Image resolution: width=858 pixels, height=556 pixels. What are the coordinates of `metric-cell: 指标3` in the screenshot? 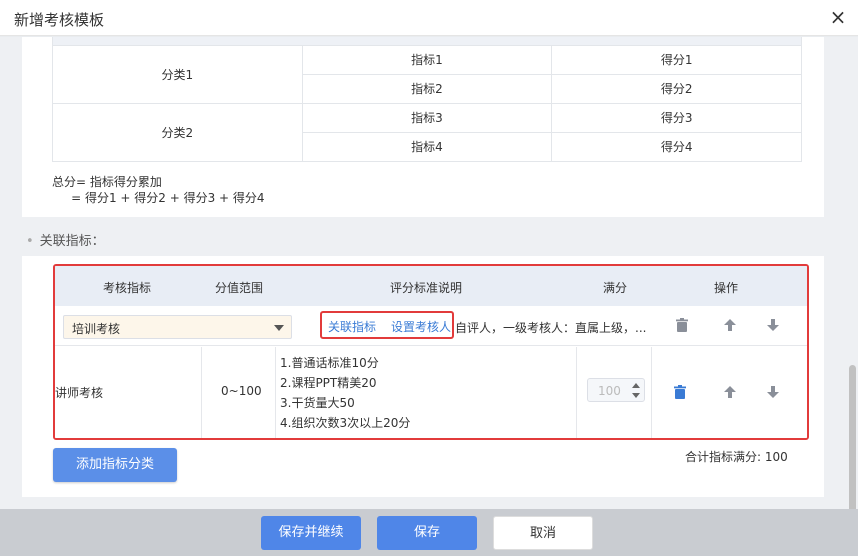 It's located at (427, 117).